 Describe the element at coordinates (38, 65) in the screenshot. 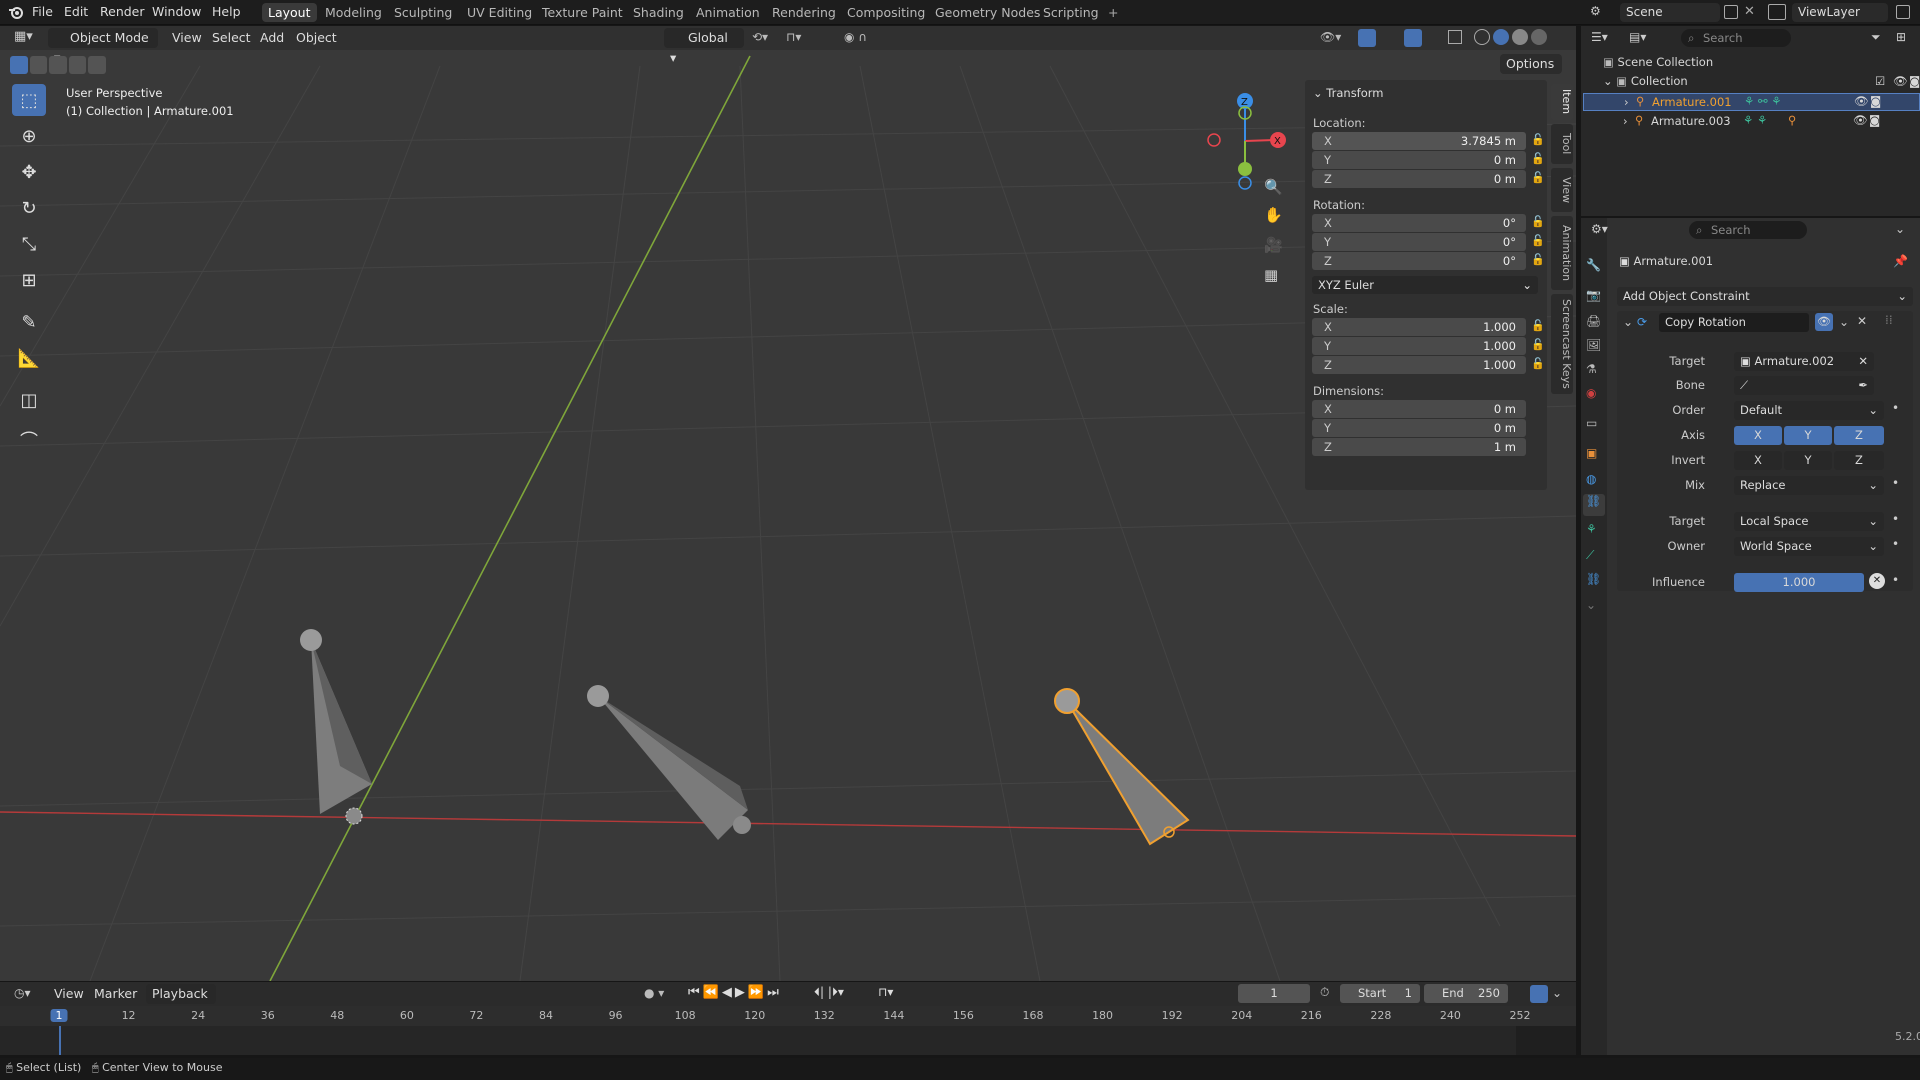

I see `select-extend-icon` at that location.